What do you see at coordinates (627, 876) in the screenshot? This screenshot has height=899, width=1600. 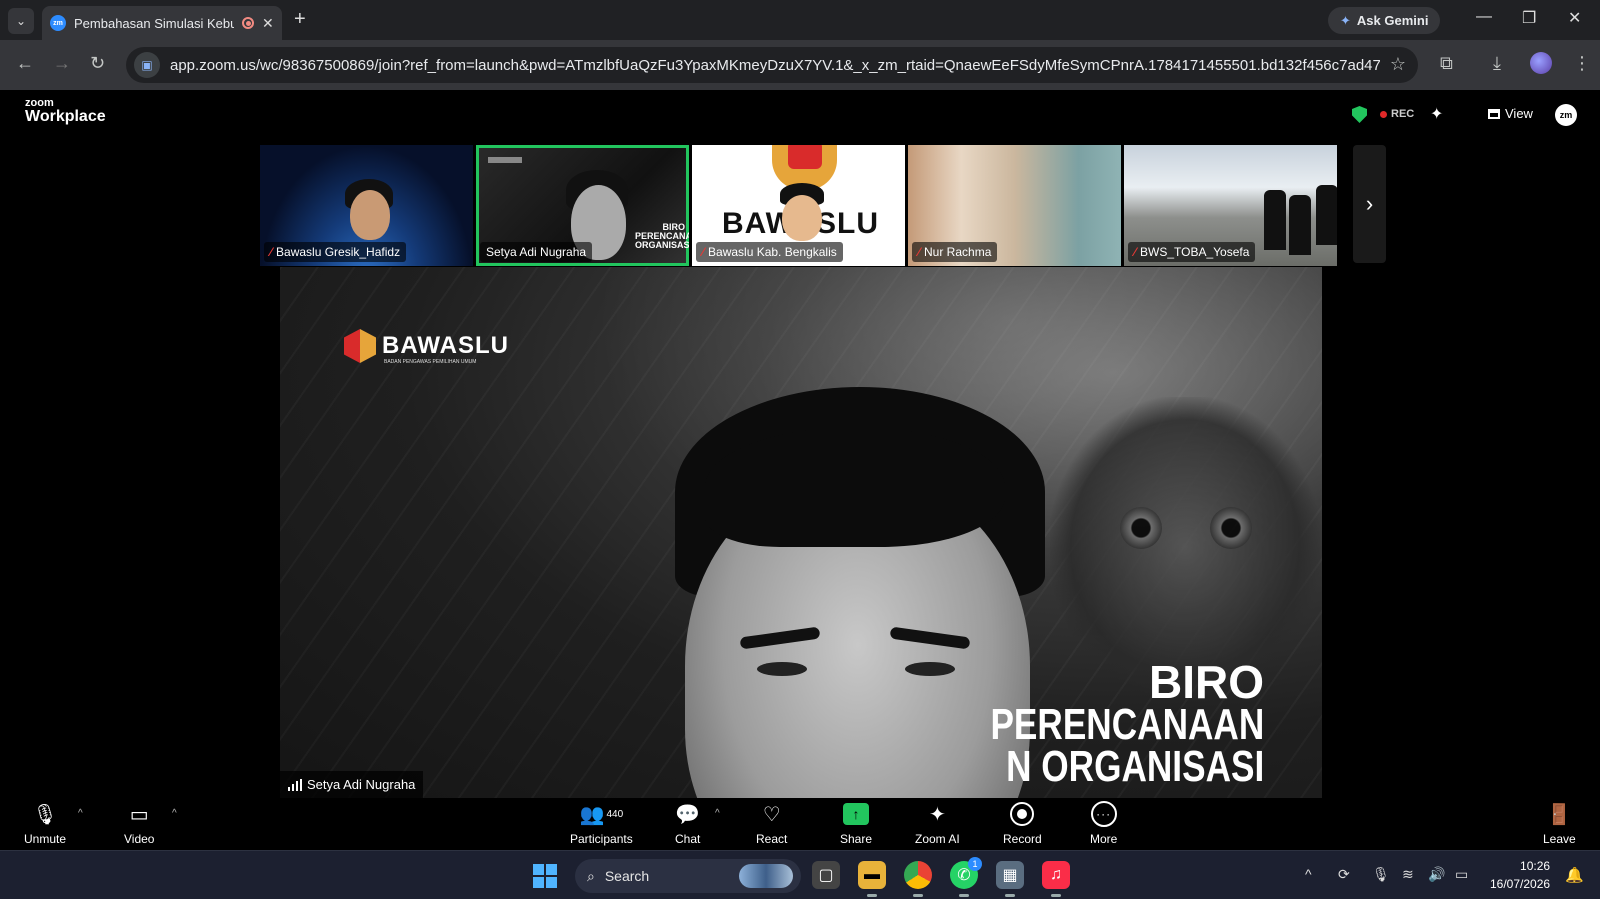 I see `search-placeholder: Search` at bounding box center [627, 876].